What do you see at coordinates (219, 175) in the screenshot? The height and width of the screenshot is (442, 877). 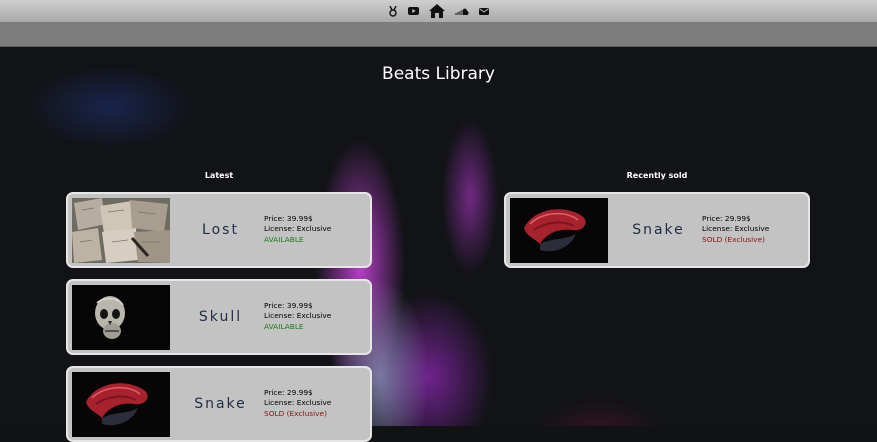 I see `latest-heading: Latest` at bounding box center [219, 175].